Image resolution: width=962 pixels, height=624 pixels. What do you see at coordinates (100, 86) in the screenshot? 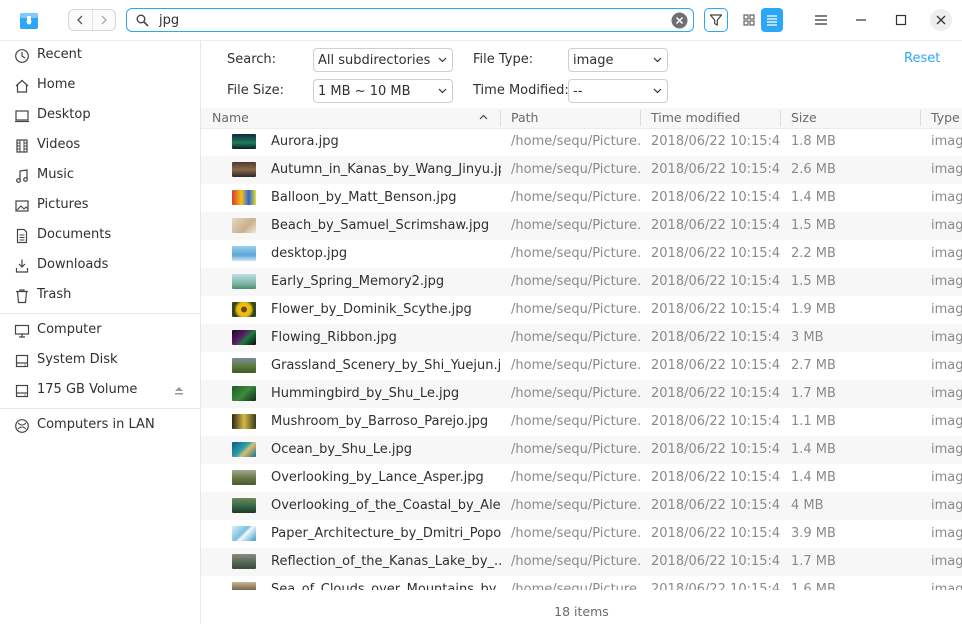
I see `sidebar-item-home: Home` at bounding box center [100, 86].